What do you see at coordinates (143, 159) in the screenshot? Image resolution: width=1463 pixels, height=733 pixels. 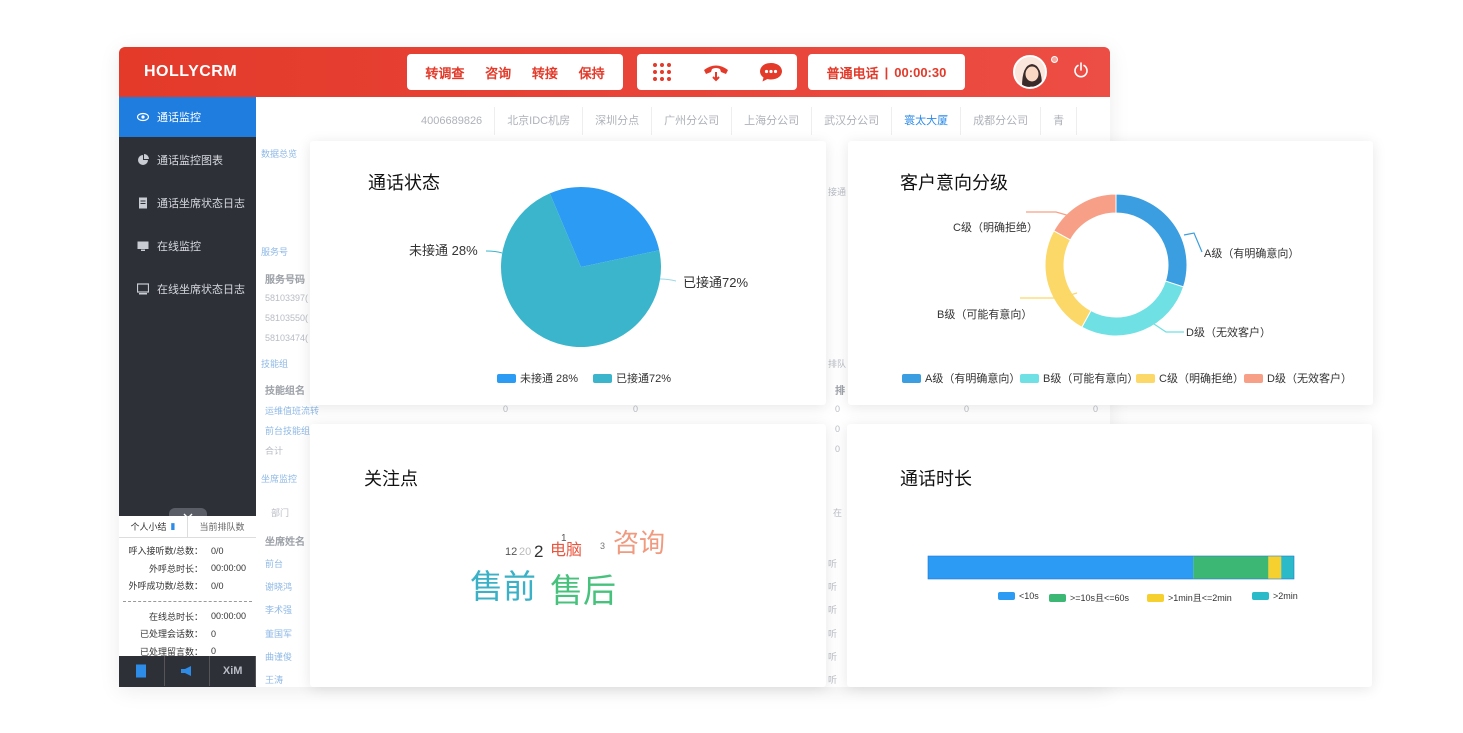 I see `pie-chart-icon` at bounding box center [143, 159].